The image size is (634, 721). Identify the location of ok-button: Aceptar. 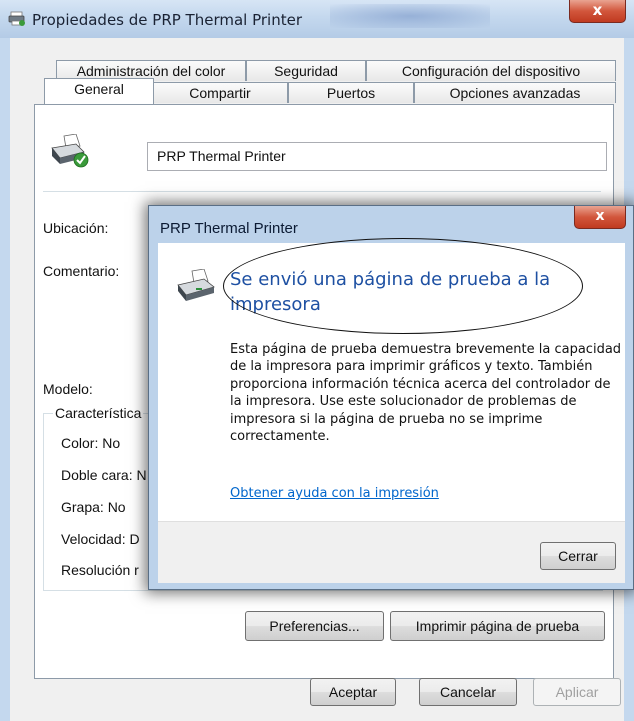
(353, 692).